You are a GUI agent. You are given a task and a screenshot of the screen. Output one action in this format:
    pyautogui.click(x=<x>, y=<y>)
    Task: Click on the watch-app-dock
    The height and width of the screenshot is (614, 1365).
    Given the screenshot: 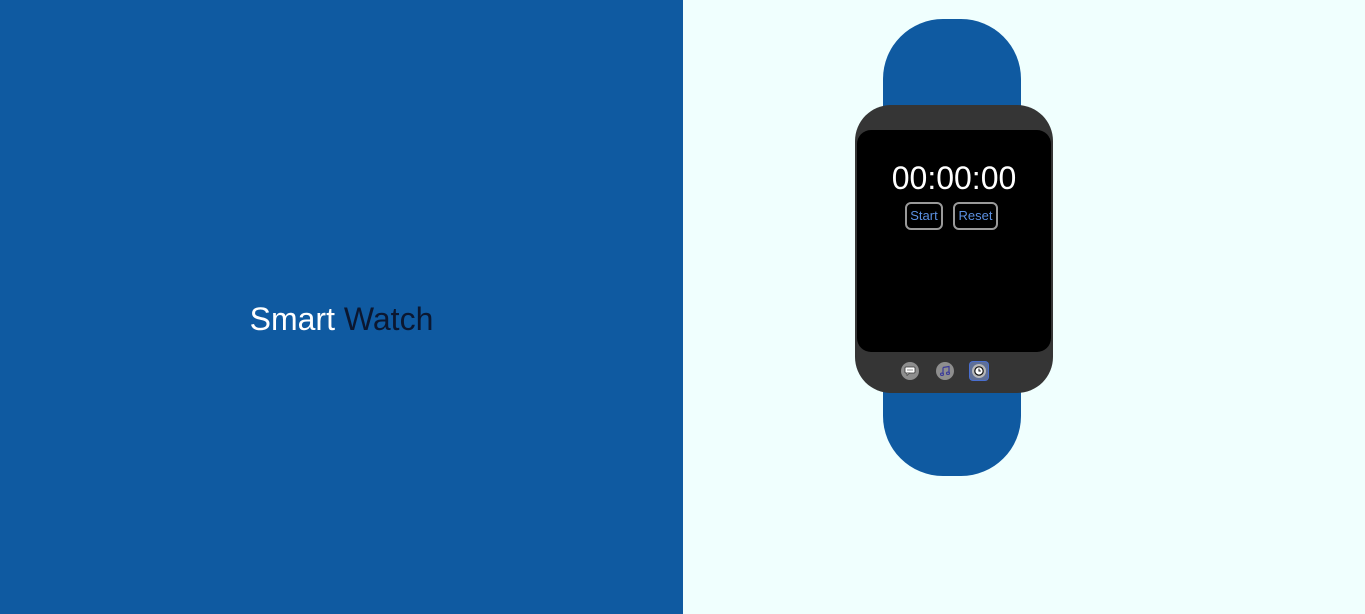 What is the action you would take?
    pyautogui.click(x=954, y=371)
    